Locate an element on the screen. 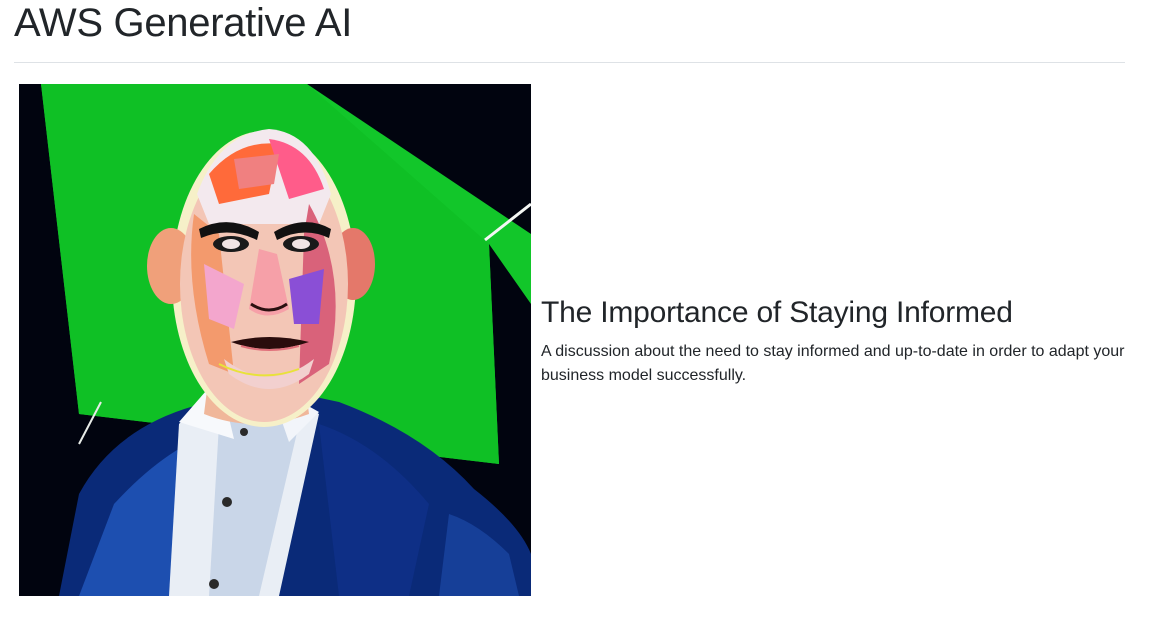 The image size is (1155, 631). article-title: The Importance of Staying Informed is located at coordinates (777, 312).